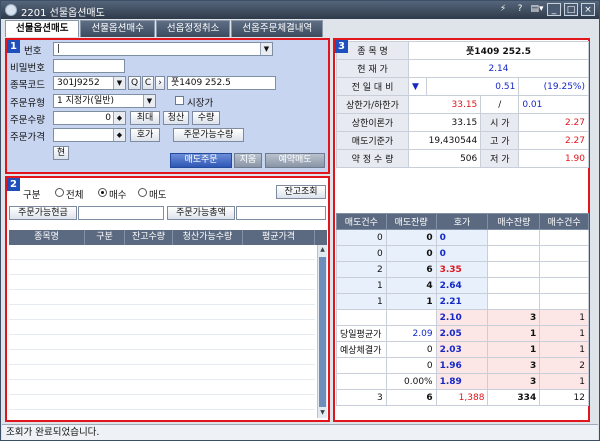  Describe the element at coordinates (361, 349) in the screenshot. I see `expected-price-label: 예상체결가` at that location.